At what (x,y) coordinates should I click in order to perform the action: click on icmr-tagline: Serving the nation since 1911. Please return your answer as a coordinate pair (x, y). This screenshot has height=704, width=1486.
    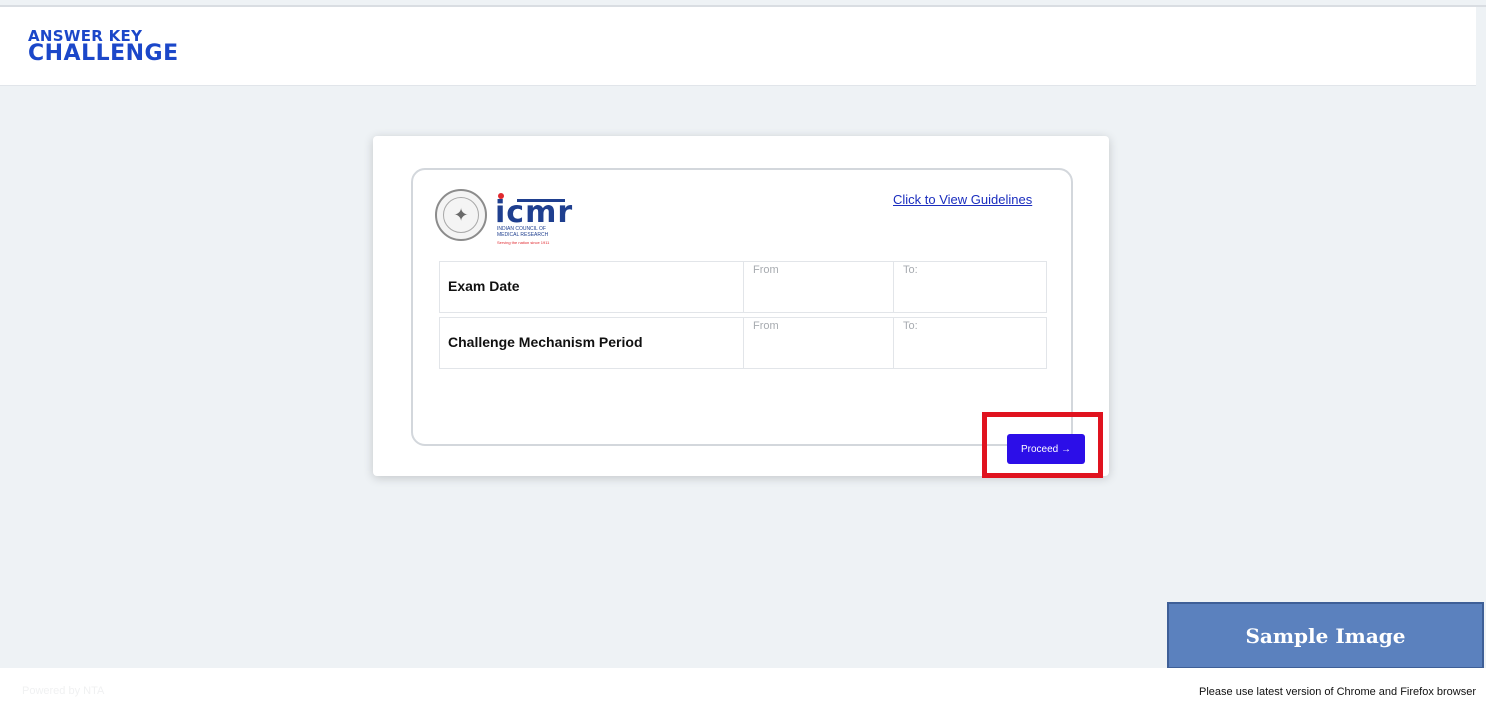
    Looking at the image, I should click on (523, 242).